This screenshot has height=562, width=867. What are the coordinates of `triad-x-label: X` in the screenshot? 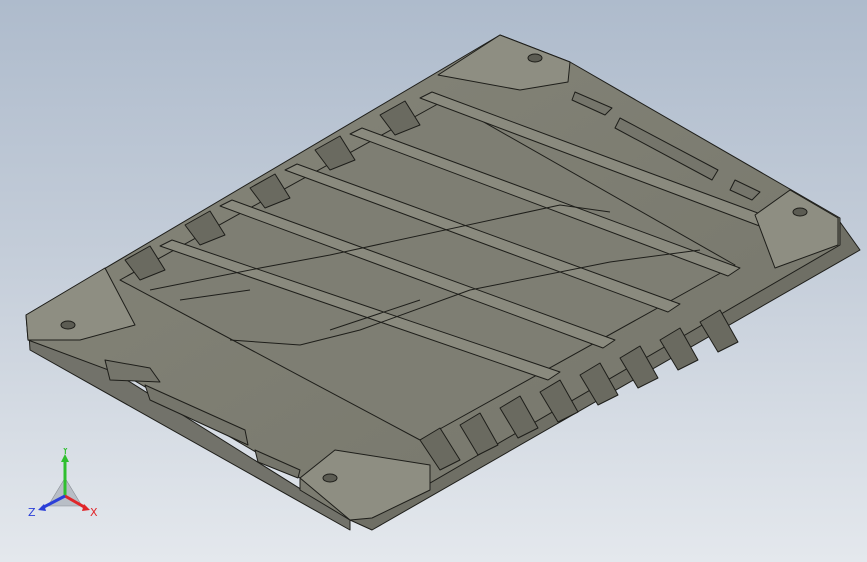 It's located at (94, 512).